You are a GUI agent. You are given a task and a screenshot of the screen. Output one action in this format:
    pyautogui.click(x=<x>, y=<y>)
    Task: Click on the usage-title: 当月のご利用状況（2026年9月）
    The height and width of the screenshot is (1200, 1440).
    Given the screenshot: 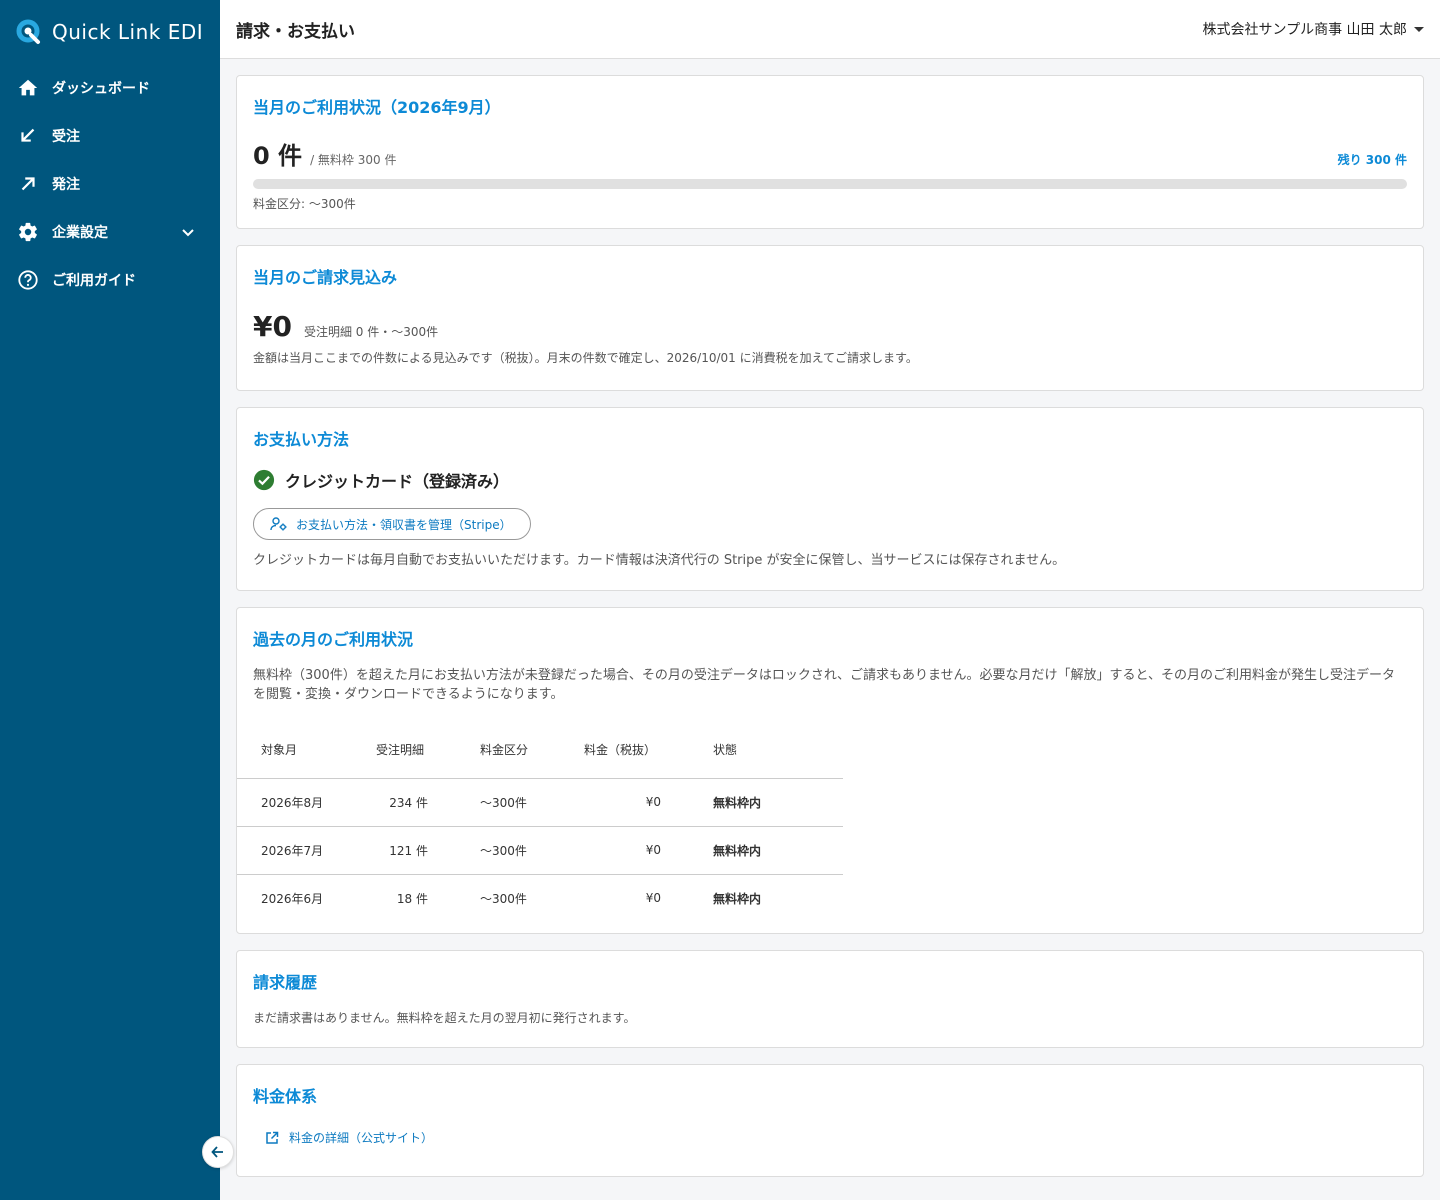 What is the action you would take?
    pyautogui.click(x=377, y=107)
    